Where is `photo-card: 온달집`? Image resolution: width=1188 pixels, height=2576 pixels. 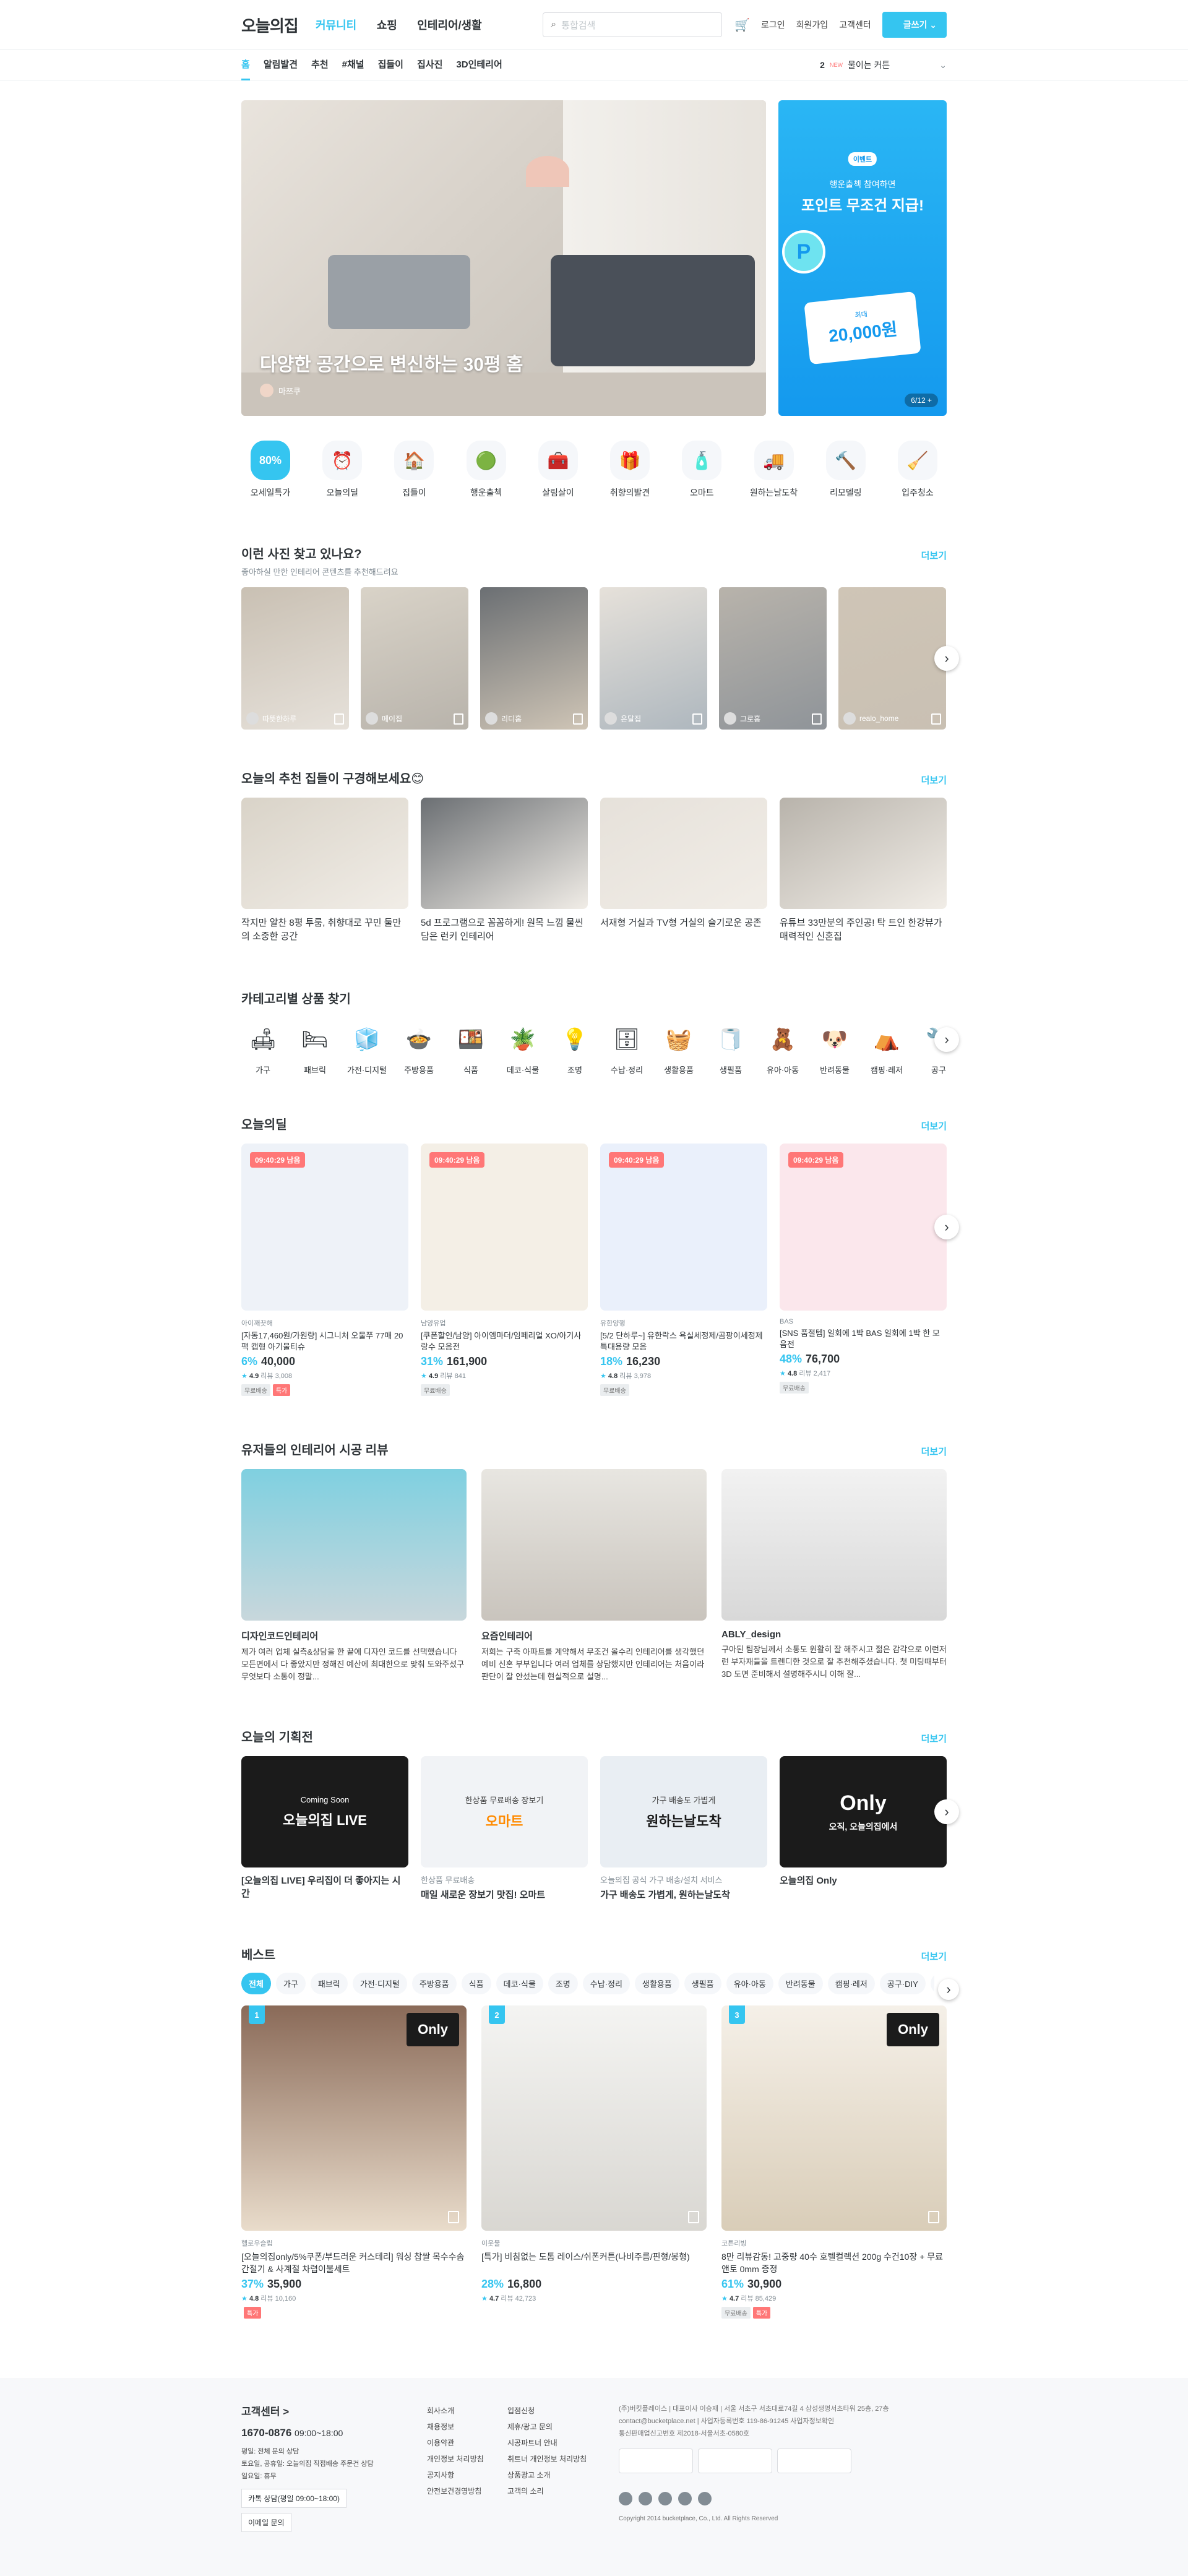 photo-card: 온달집 is located at coordinates (653, 658).